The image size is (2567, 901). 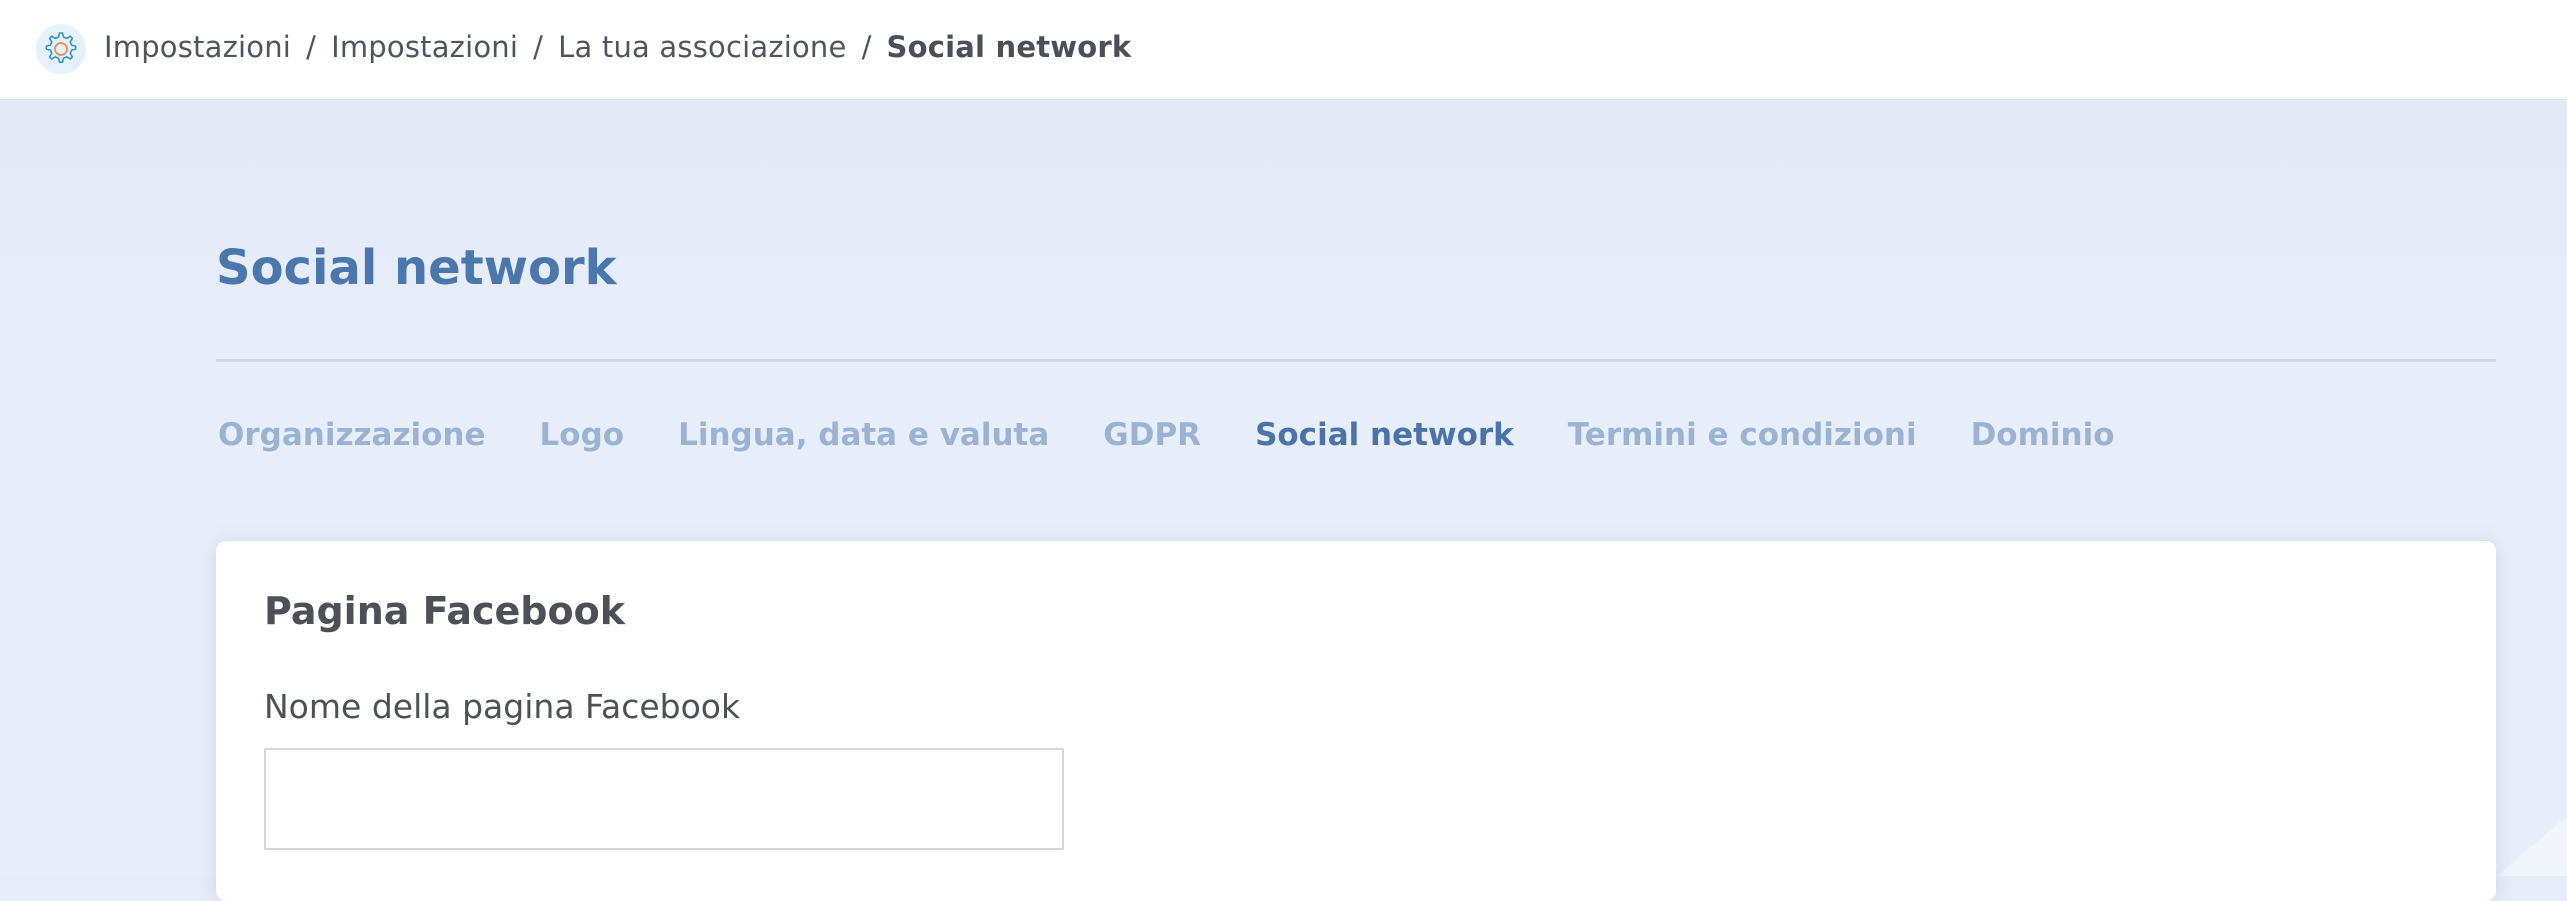 I want to click on gear-icon, so click(x=61, y=49).